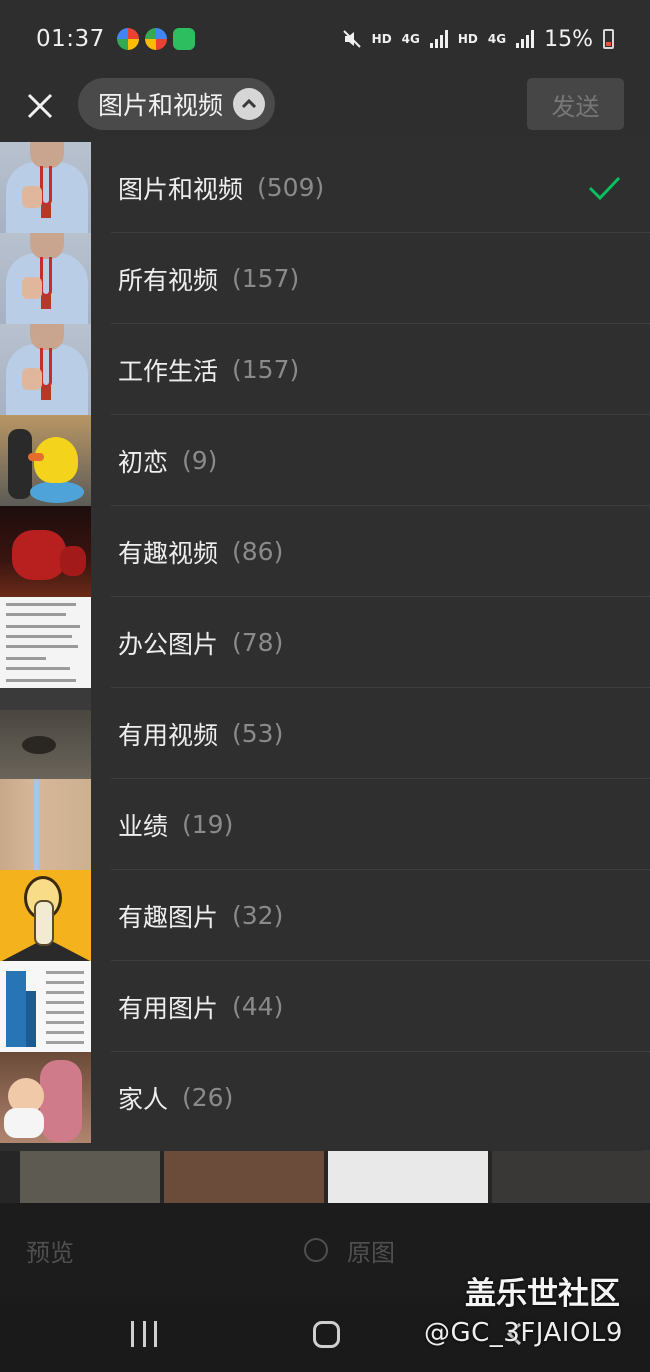 Image resolution: width=650 pixels, height=1372 pixels. What do you see at coordinates (175, 1097) in the screenshot?
I see `album-text: 家人 (26)` at bounding box center [175, 1097].